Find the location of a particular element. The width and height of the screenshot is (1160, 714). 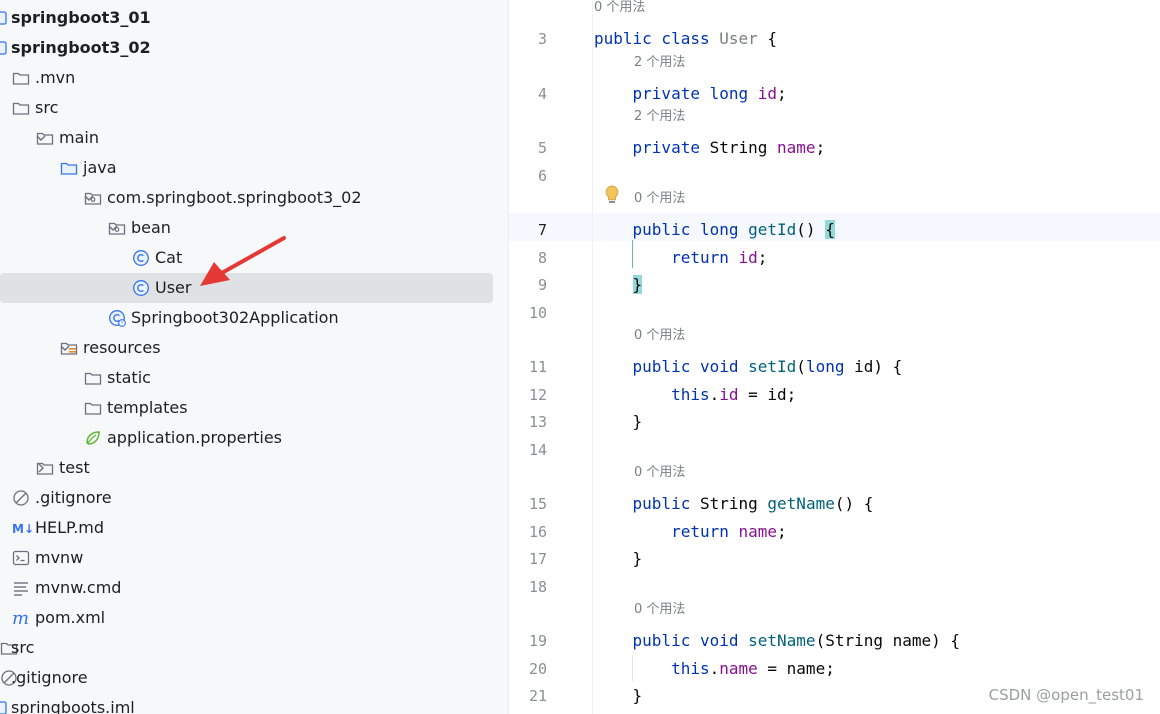

line-number: 21 is located at coordinates (537, 696).